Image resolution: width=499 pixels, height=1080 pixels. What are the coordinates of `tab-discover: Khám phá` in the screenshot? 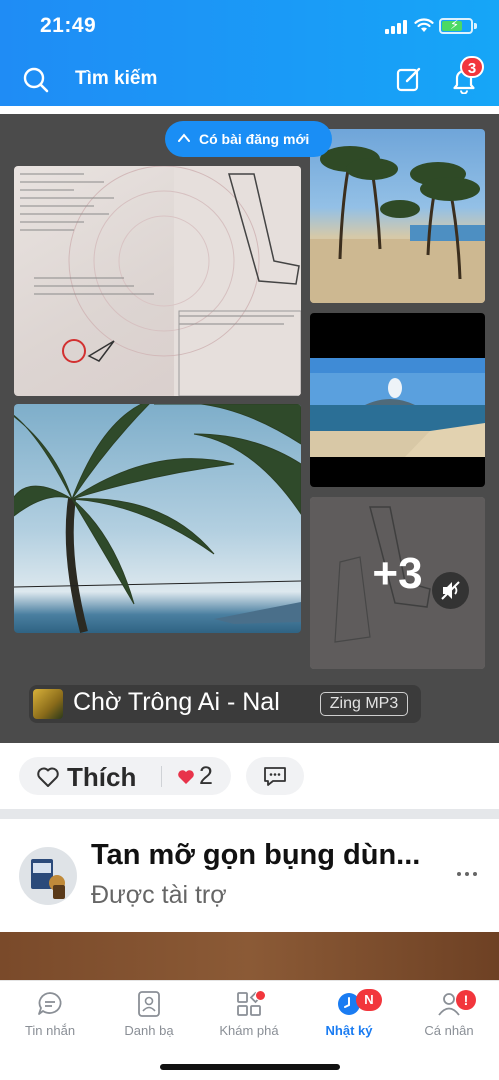 It's located at (249, 1014).